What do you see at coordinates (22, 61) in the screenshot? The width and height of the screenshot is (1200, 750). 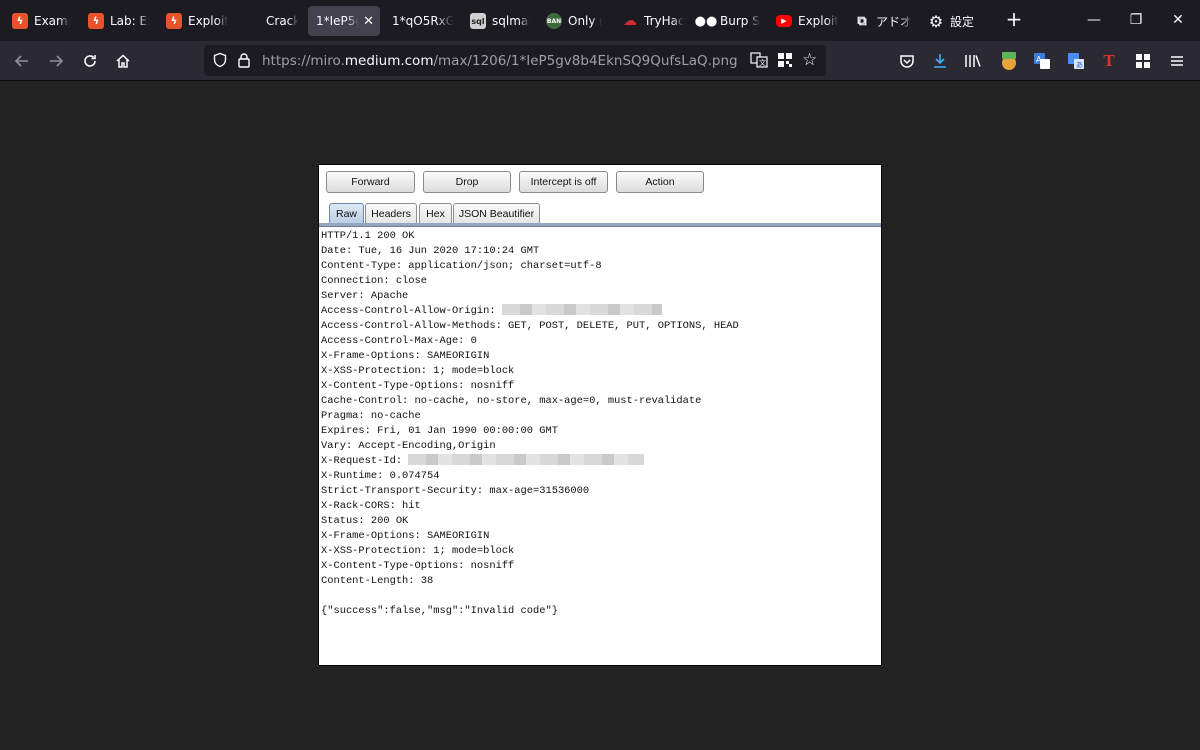 I see `back-arrow-icon` at bounding box center [22, 61].